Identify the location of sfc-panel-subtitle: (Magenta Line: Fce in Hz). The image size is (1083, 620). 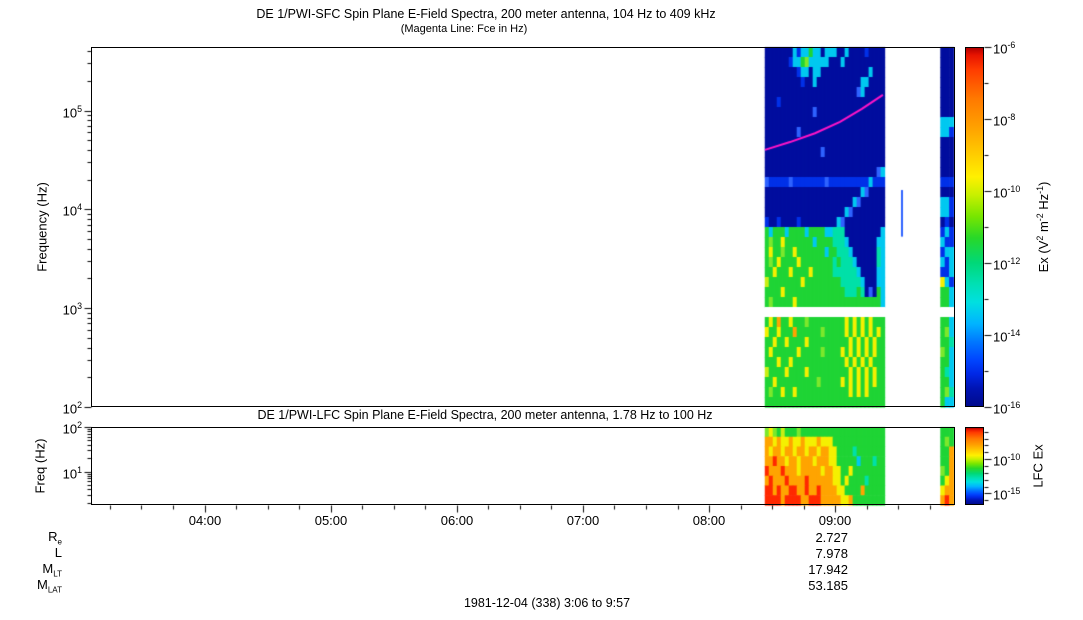
(464, 29).